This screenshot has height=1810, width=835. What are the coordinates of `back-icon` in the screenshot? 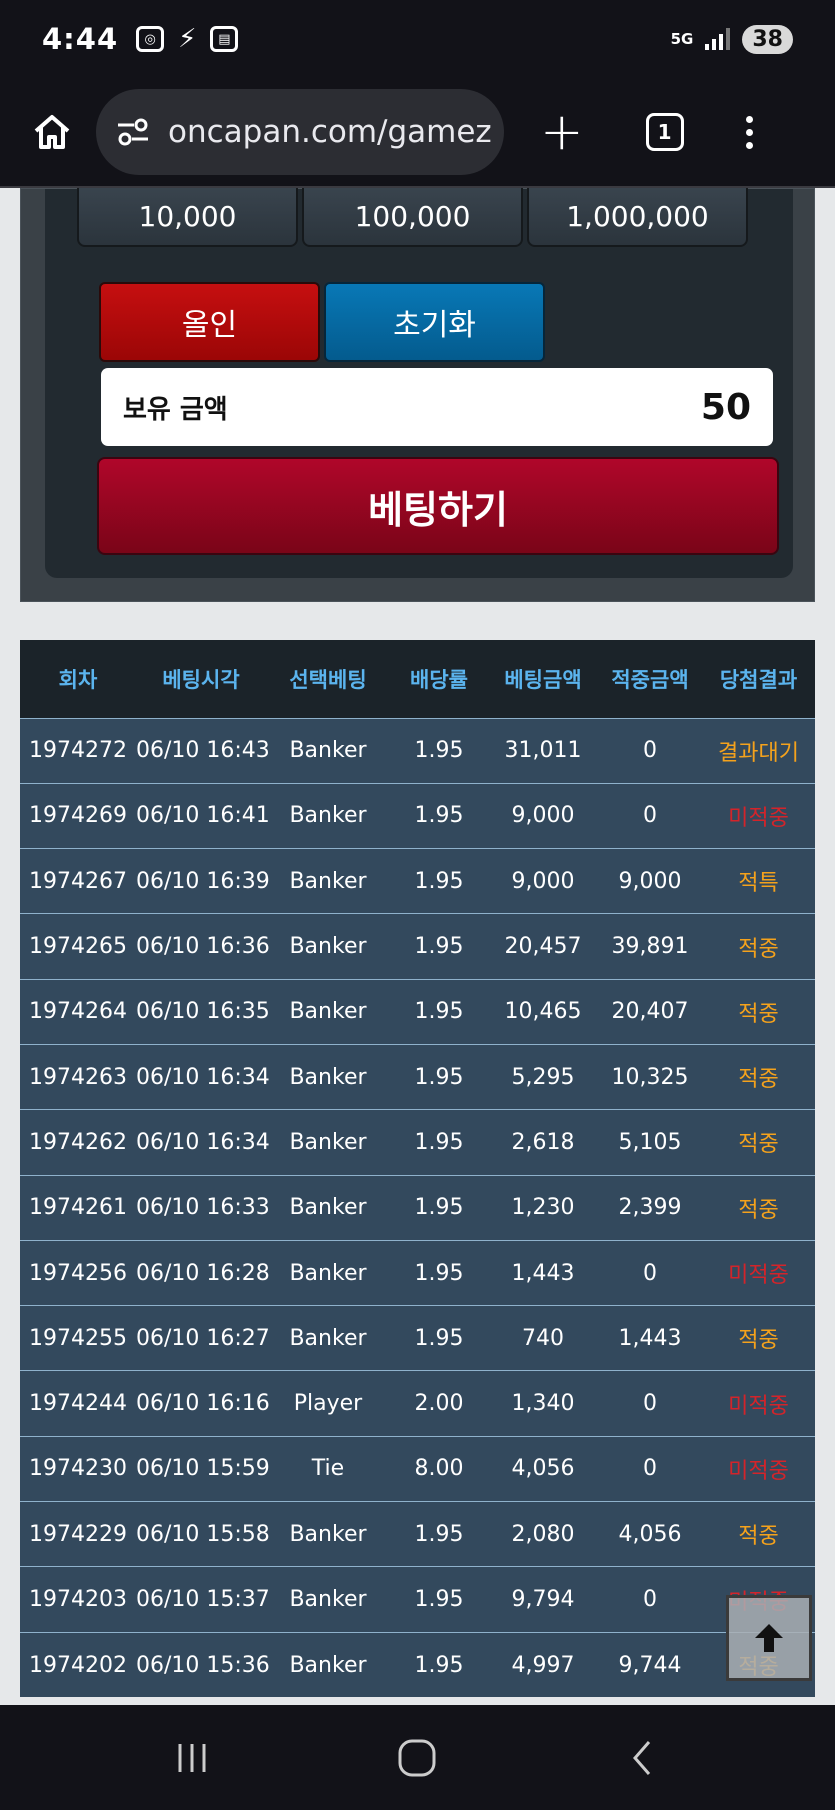 It's located at (643, 1758).